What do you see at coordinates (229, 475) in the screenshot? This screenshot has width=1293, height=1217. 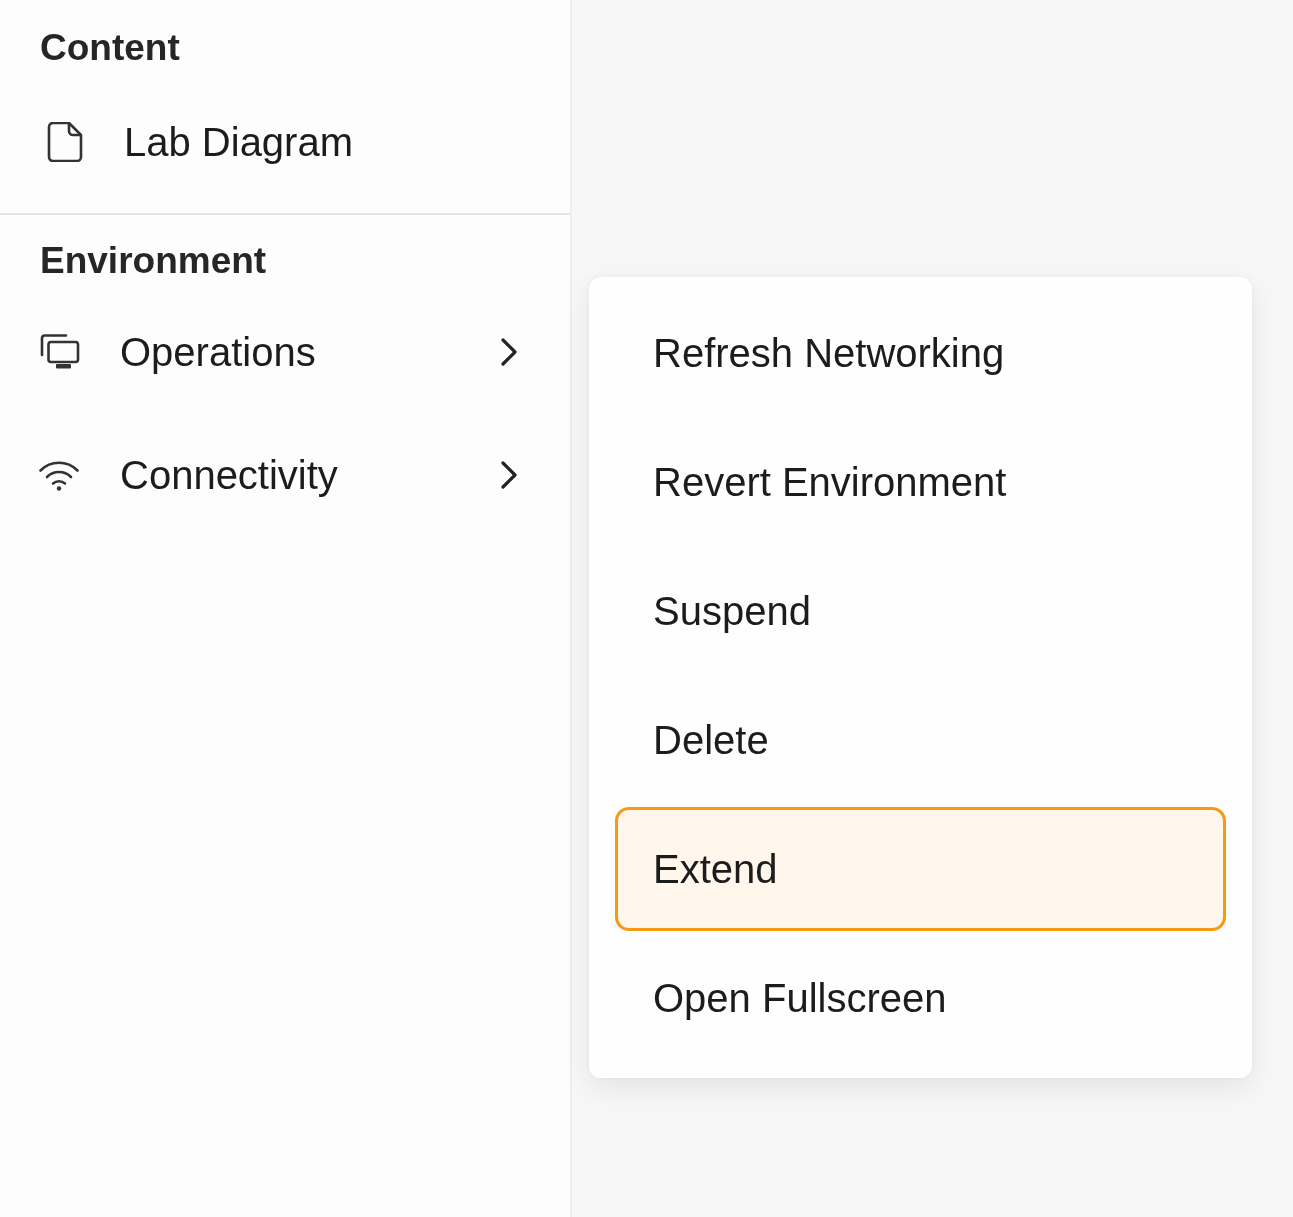 I see `sidebar-link: Connectivity` at bounding box center [229, 475].